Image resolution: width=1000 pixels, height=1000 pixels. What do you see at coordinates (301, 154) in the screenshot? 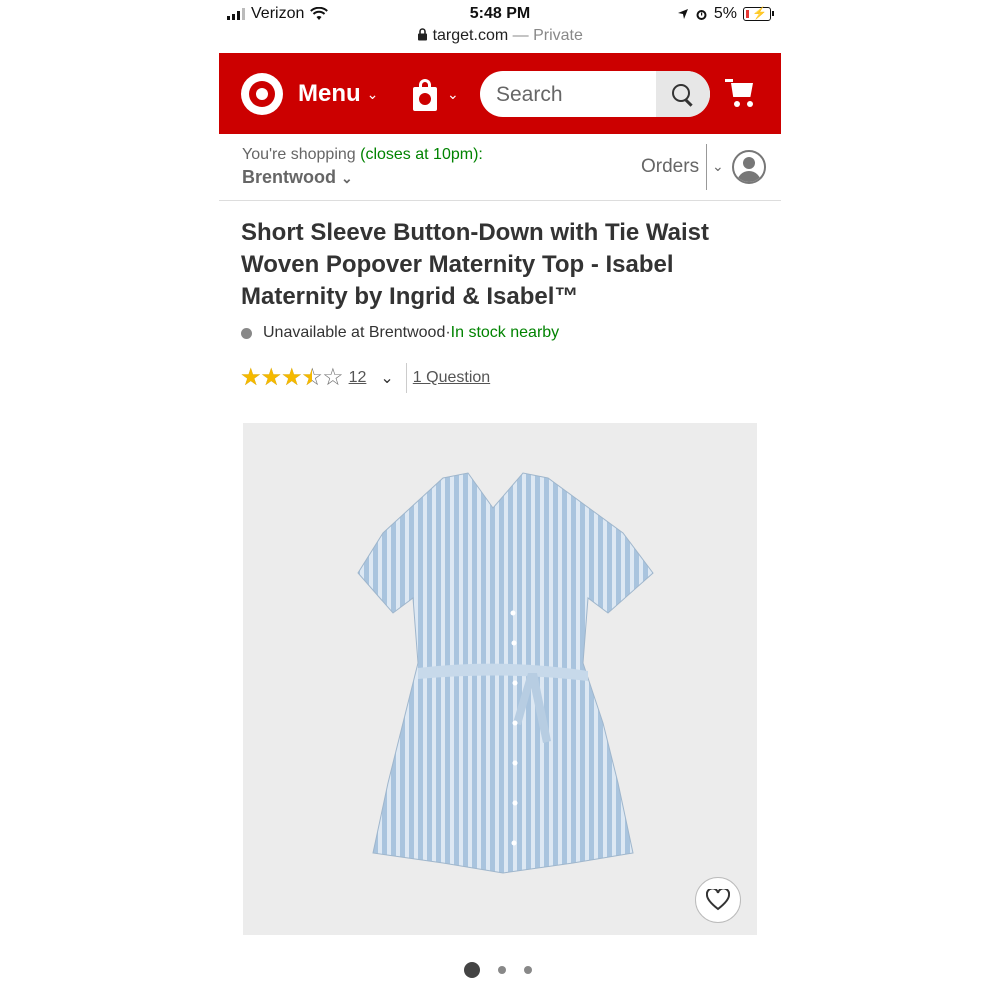
I see `shopping-prefix: You're shopping` at bounding box center [301, 154].